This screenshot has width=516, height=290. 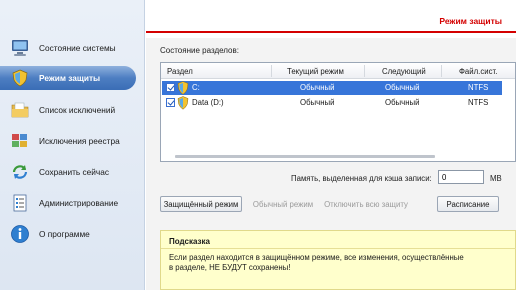 I want to click on column-header-partition: Раздел, so click(x=180, y=71).